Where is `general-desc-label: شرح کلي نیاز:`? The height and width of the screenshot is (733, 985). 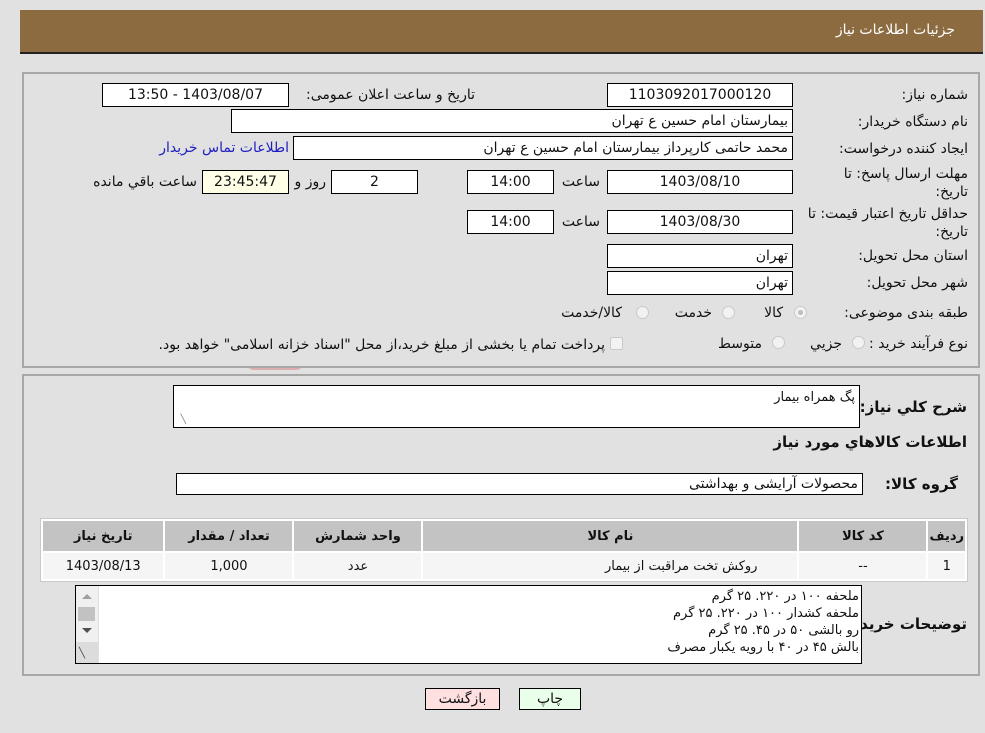
general-desc-label: شرح کلي نیاز: is located at coordinates (913, 407).